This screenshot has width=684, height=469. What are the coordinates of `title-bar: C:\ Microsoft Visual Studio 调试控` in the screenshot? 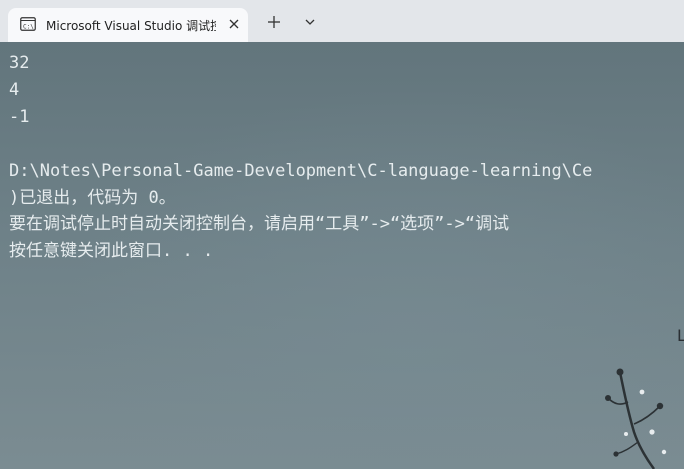 It's located at (342, 21).